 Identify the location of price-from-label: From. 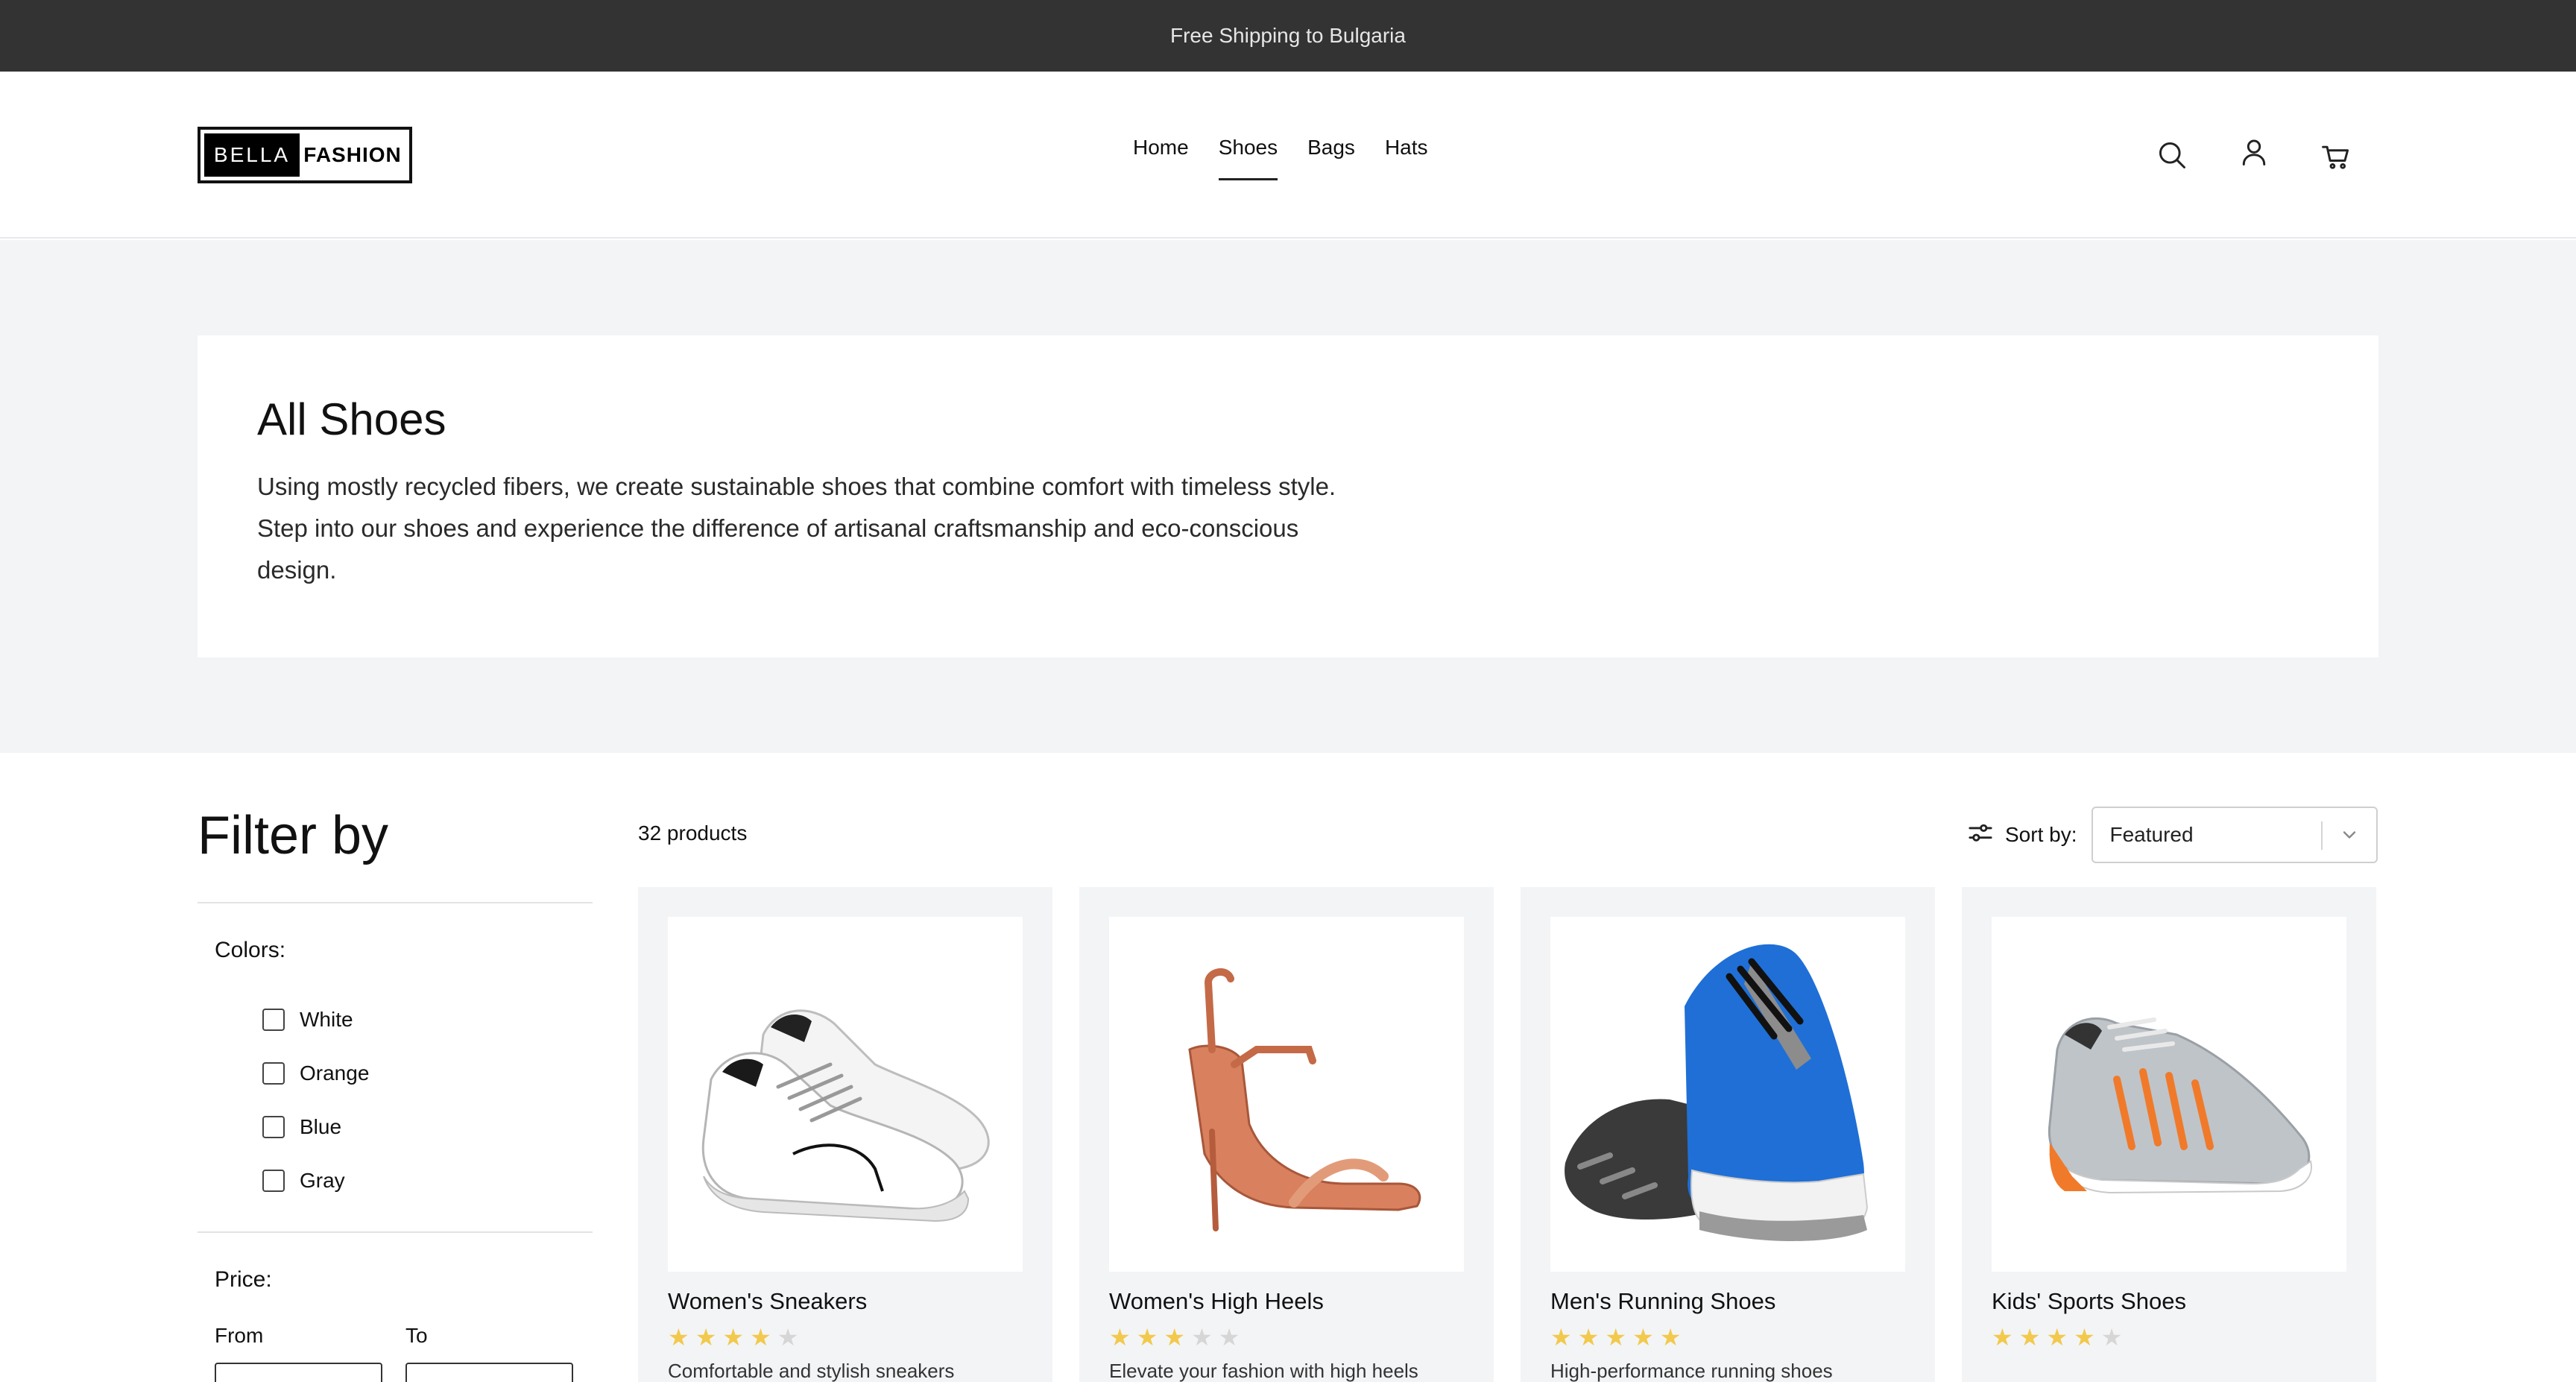
(239, 1335).